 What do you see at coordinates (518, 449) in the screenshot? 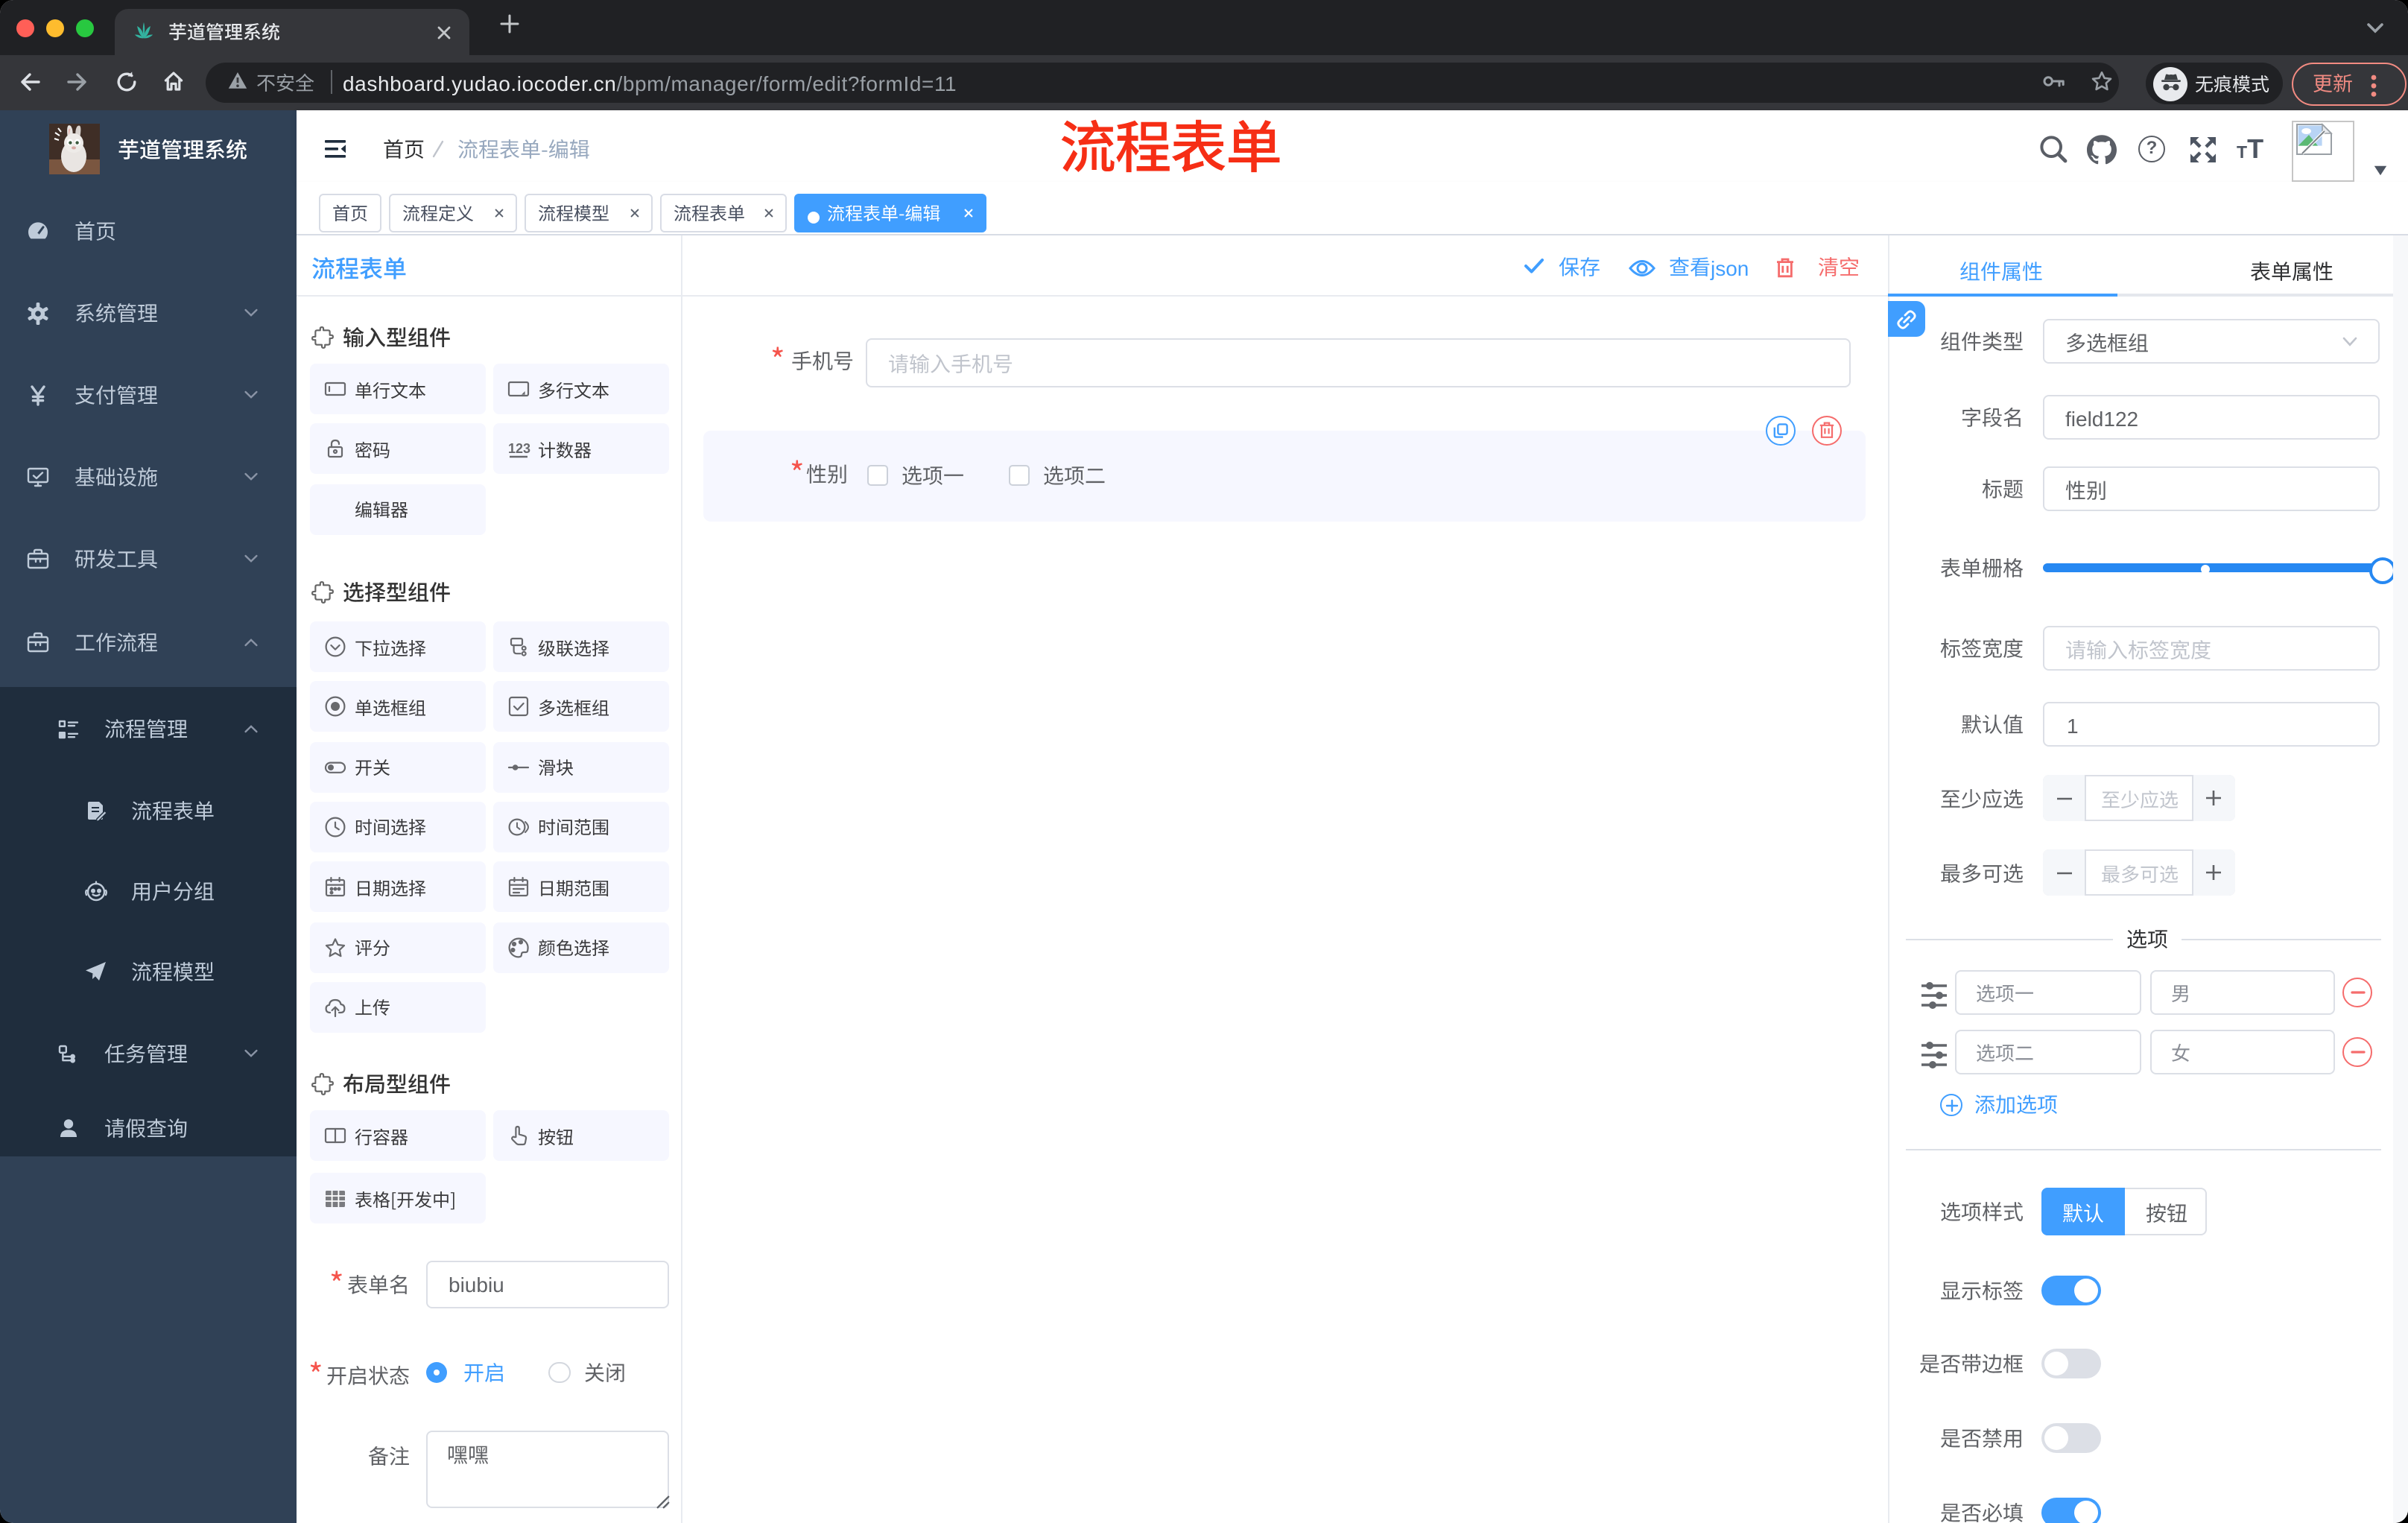
I see `svg-text: 123` at bounding box center [518, 449].